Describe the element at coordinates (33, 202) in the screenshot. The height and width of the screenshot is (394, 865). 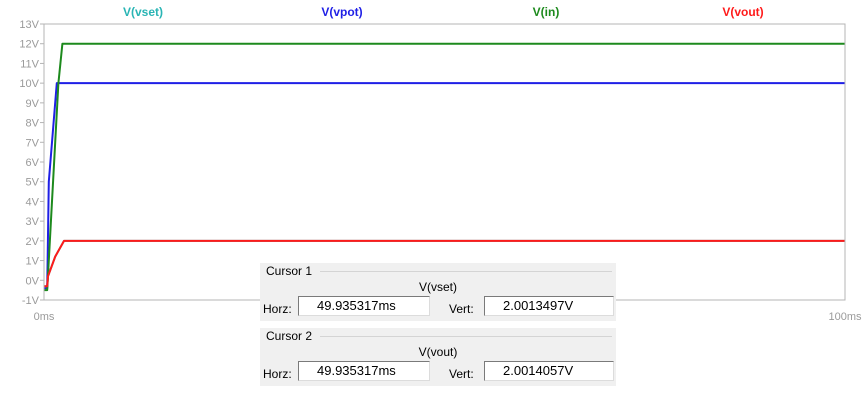
I see `y-tick-label: 4V` at that location.